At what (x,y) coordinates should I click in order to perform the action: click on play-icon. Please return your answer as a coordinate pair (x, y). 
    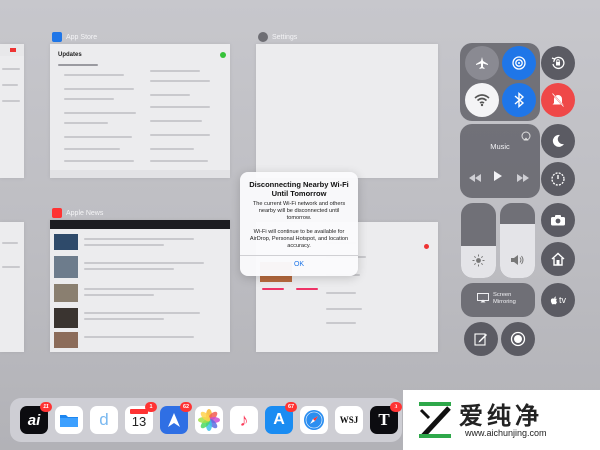
    Looking at the image, I should click on (498, 176).